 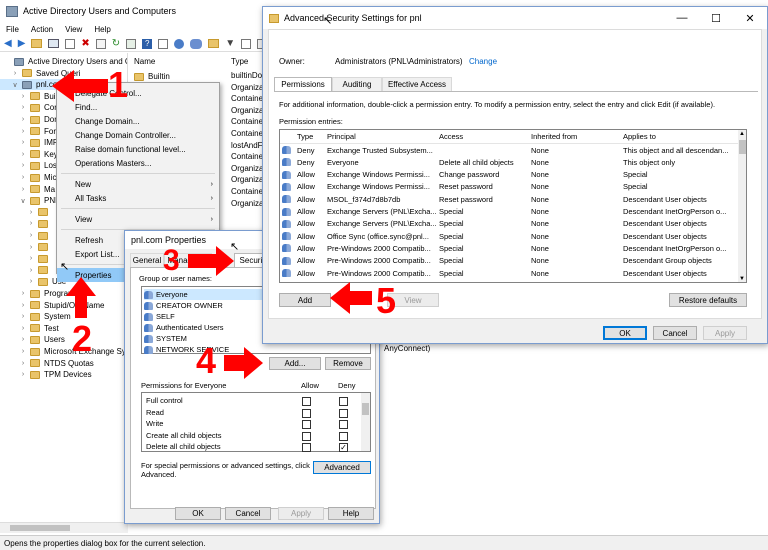 What do you see at coordinates (80, 86) in the screenshot?
I see `arrow-1-icon` at bounding box center [80, 86].